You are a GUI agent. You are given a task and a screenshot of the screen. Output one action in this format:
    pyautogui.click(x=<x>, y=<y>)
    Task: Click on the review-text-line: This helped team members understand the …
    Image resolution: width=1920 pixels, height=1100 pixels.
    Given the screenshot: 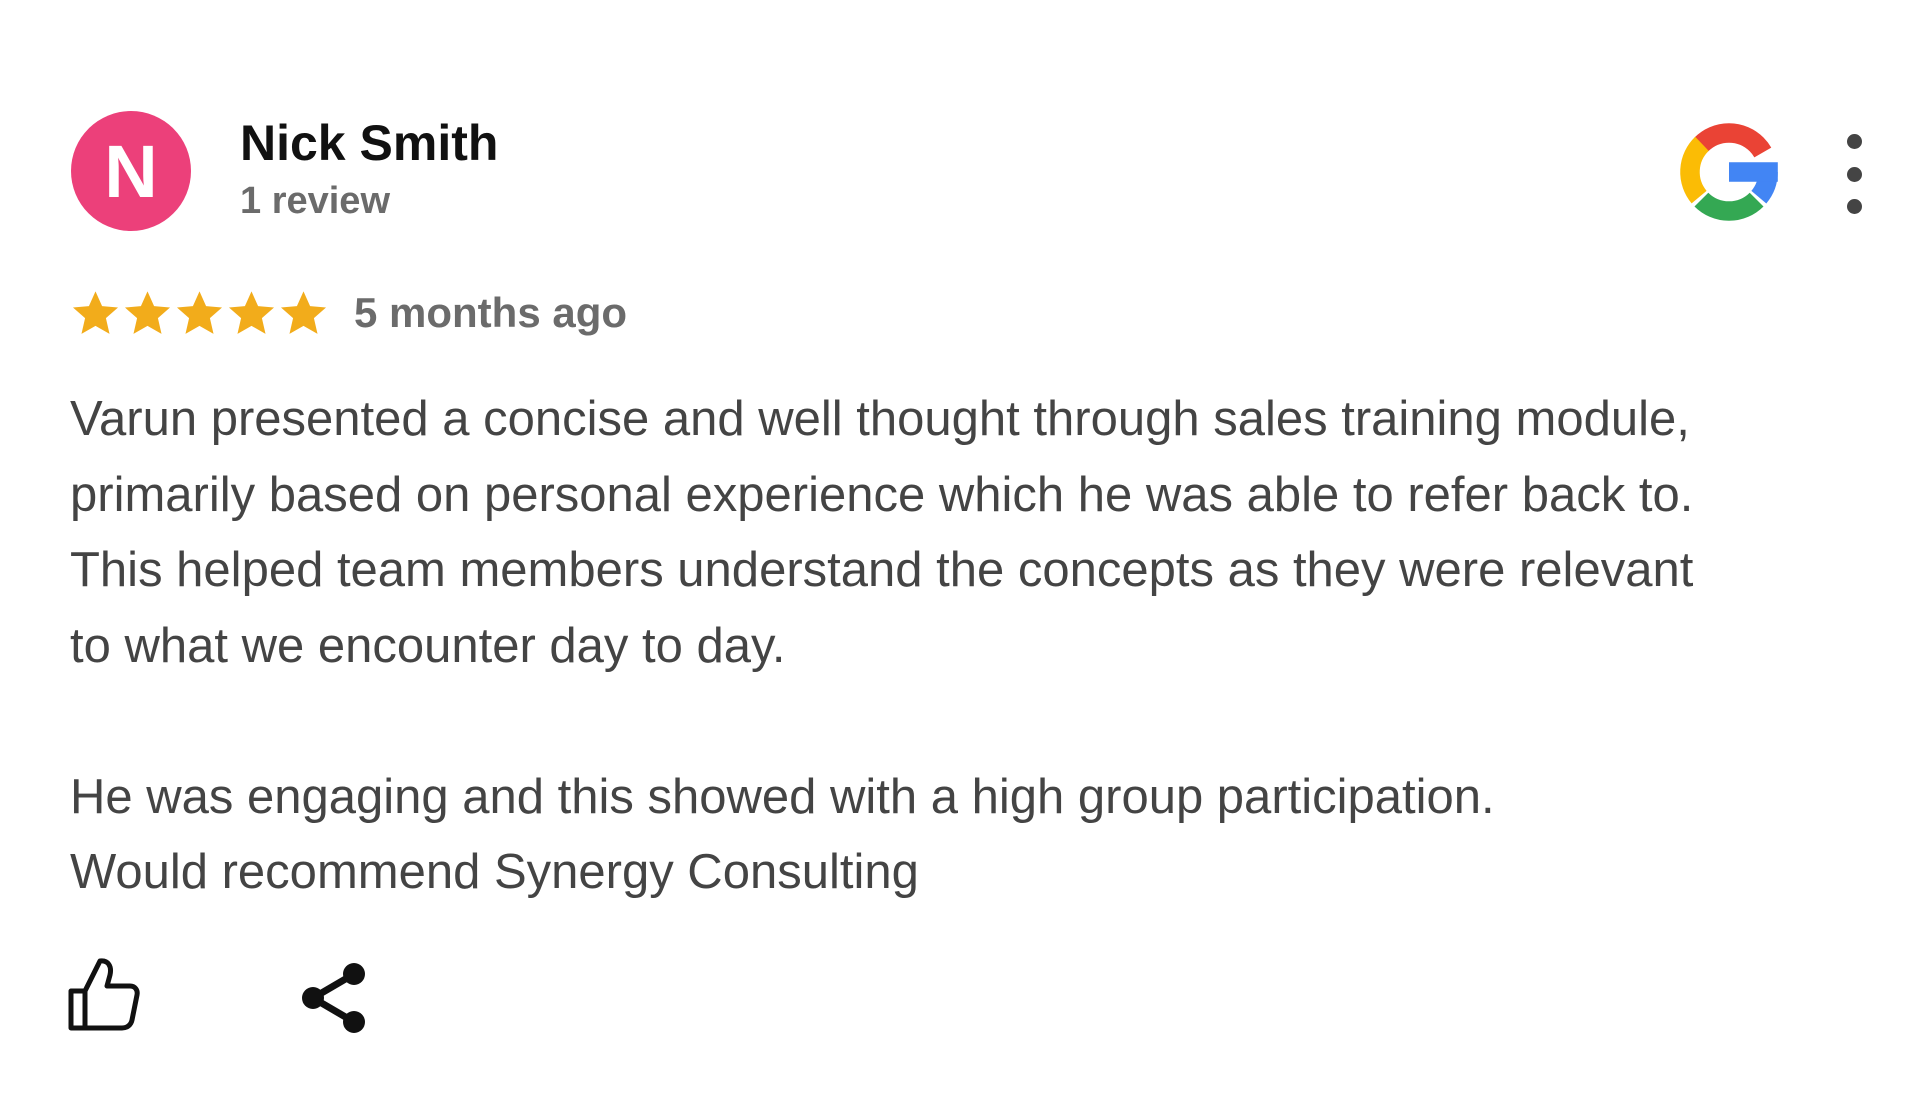 What is the action you would take?
    pyautogui.click(x=882, y=570)
    